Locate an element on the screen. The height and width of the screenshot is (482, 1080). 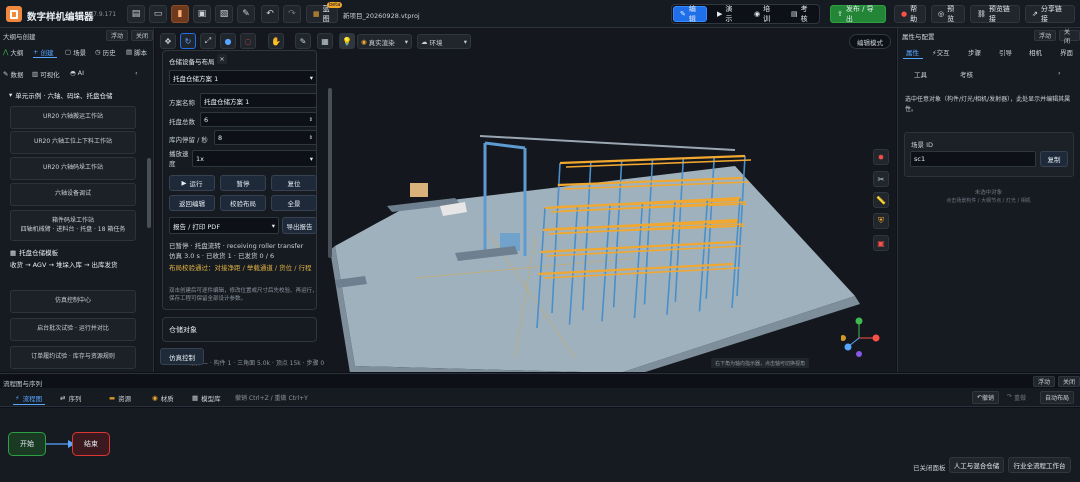
tab-script: ▤ 脚本 is located at coordinates (136, 52).